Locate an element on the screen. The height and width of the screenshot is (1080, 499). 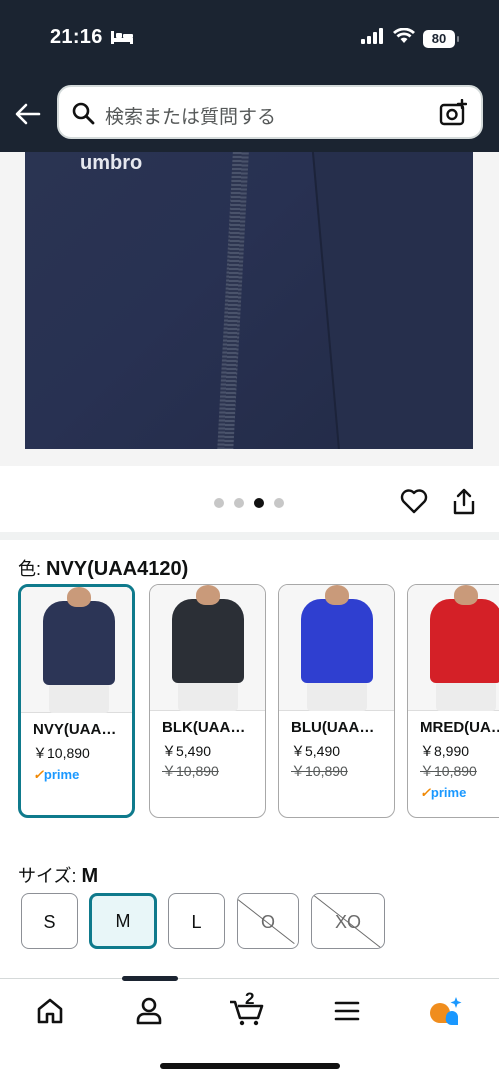
color-swatch-mred: MRED(UA… ￥8,990 ￥10,890 ✓prime is located at coordinates (453, 701).